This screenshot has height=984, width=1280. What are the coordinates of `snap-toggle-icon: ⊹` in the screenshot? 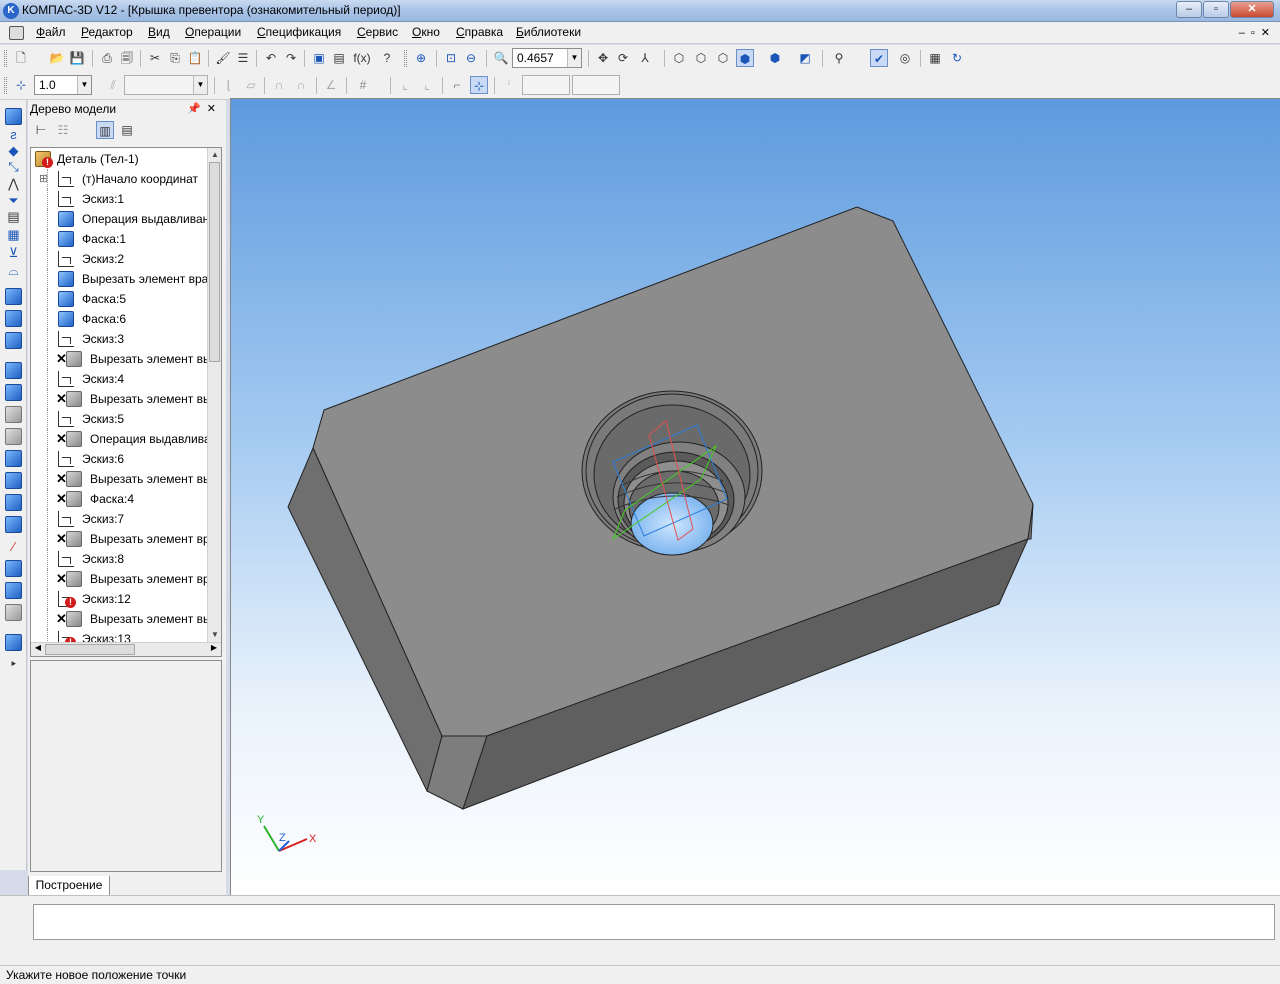 It's located at (479, 85).